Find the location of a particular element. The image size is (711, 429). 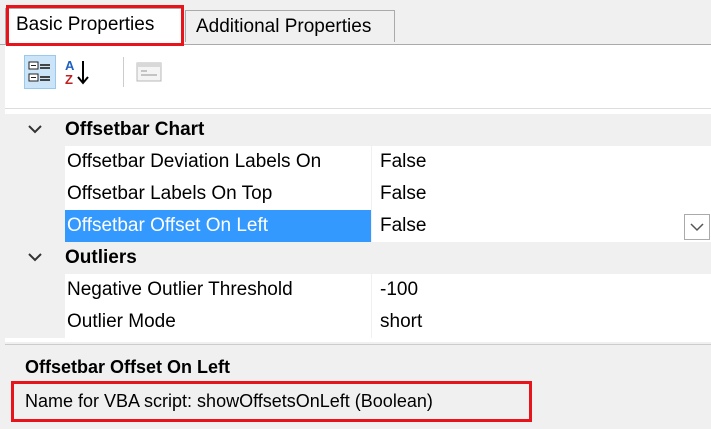

alphabetical-button: A Z is located at coordinates (79, 72).